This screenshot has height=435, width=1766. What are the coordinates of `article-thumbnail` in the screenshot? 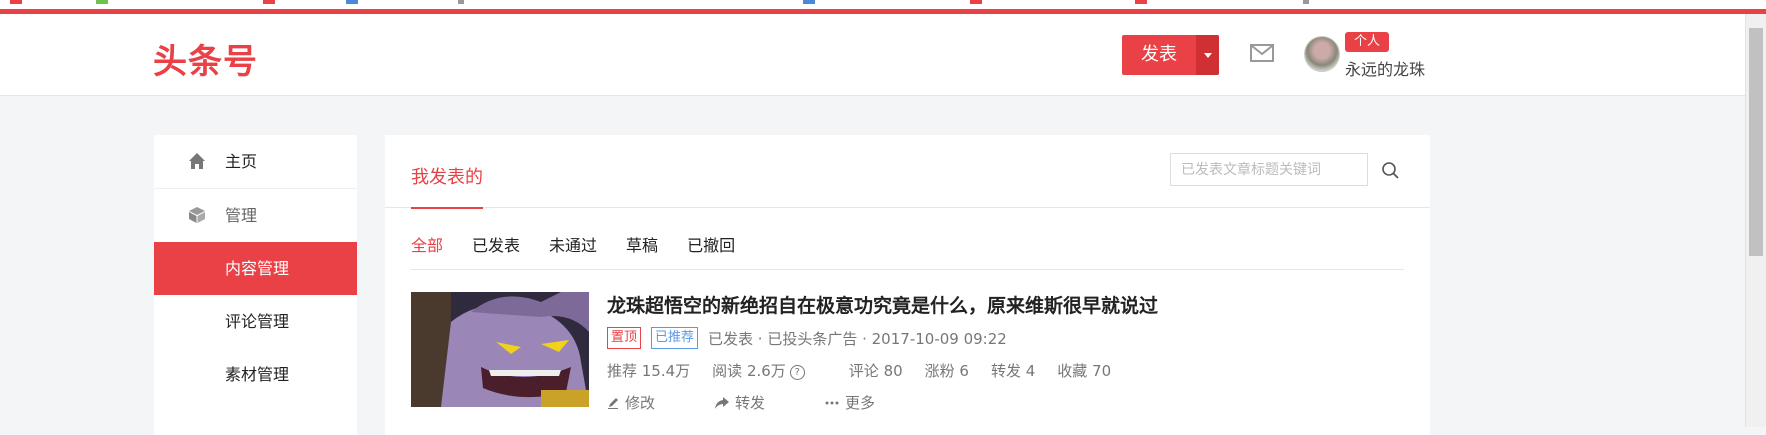 It's located at (500, 349).